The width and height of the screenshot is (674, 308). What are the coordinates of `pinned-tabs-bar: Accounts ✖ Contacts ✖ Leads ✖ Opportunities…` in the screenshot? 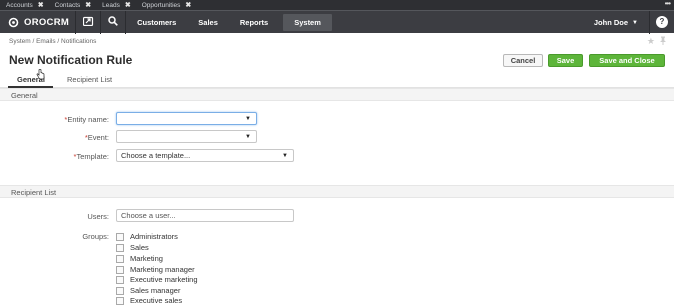 It's located at (337, 5).